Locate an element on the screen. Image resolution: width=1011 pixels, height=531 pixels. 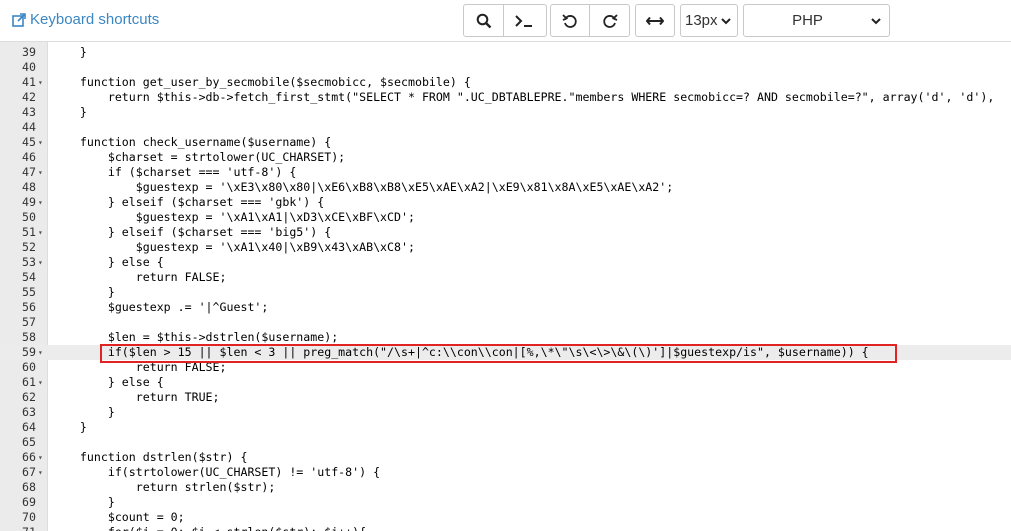
line-number: 67 is located at coordinates (29, 472).